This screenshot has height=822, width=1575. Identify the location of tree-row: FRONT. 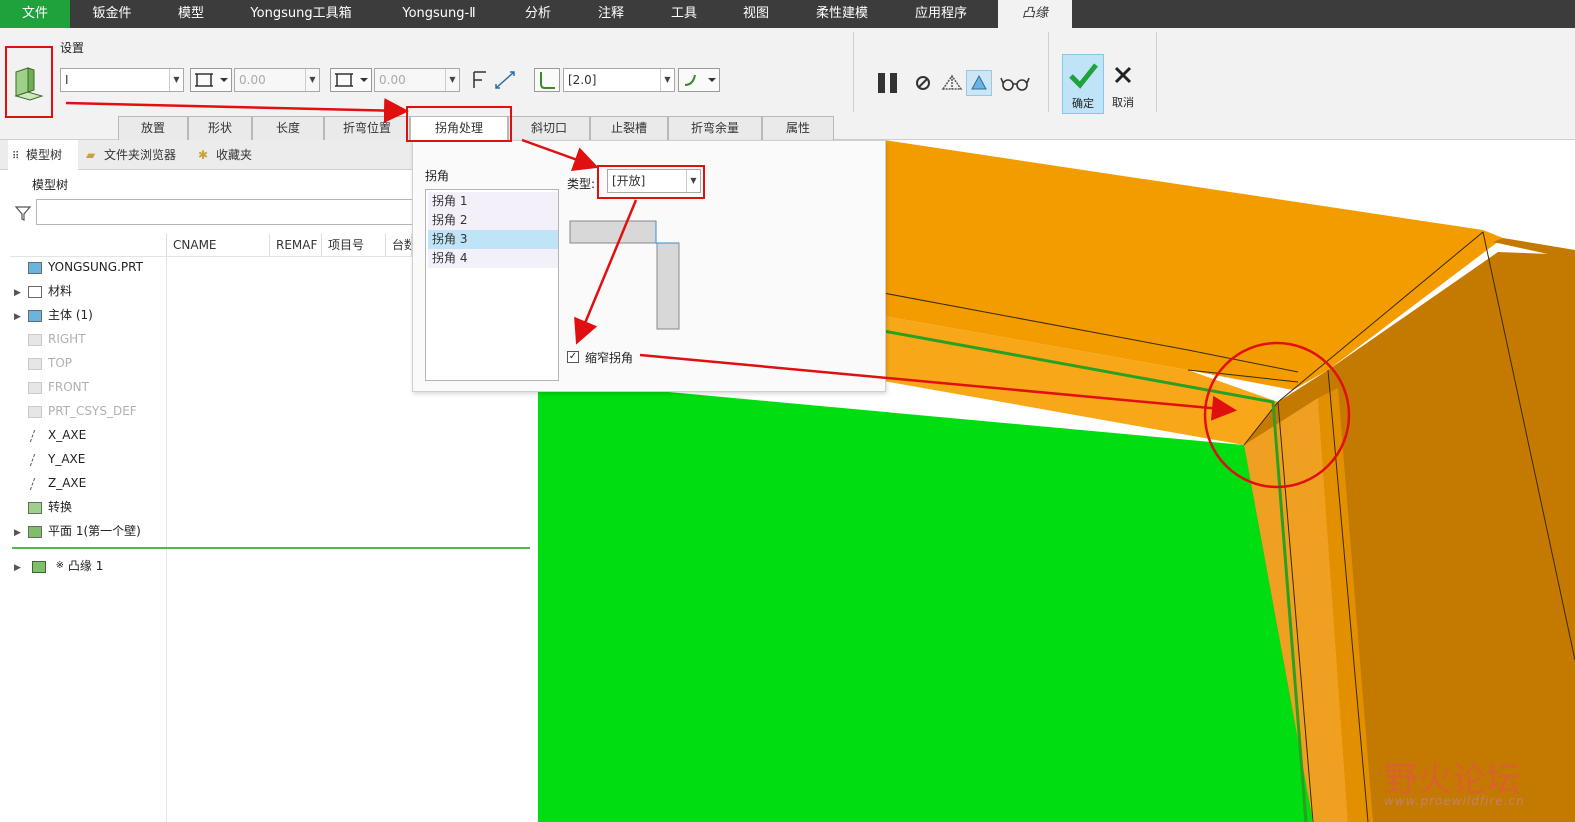
(51, 387).